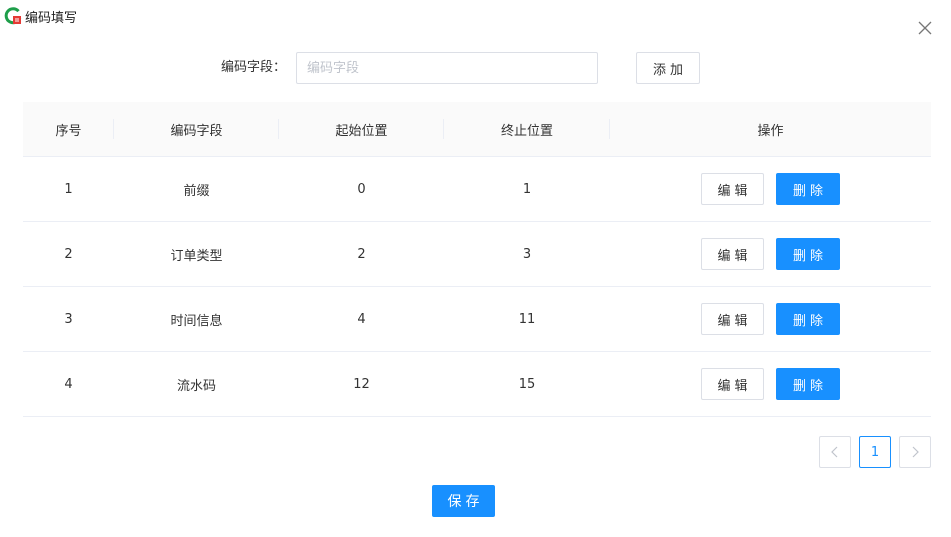 The height and width of the screenshot is (537, 951). What do you see at coordinates (68, 189) in the screenshot?
I see `cell-index: 1` at bounding box center [68, 189].